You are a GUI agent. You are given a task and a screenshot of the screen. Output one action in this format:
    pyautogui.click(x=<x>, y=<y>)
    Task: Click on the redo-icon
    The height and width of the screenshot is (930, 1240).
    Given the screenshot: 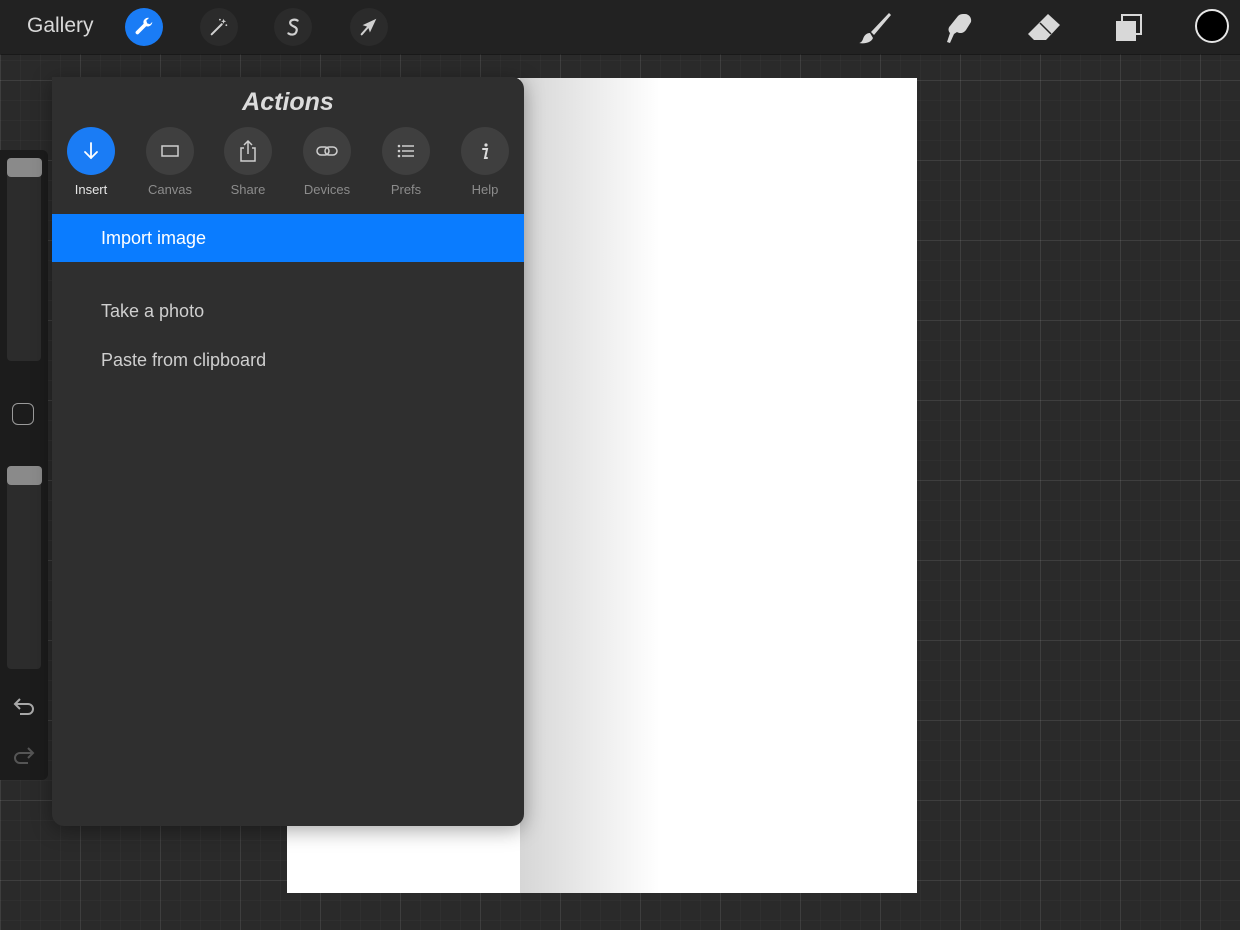 What is the action you would take?
    pyautogui.click(x=24, y=756)
    